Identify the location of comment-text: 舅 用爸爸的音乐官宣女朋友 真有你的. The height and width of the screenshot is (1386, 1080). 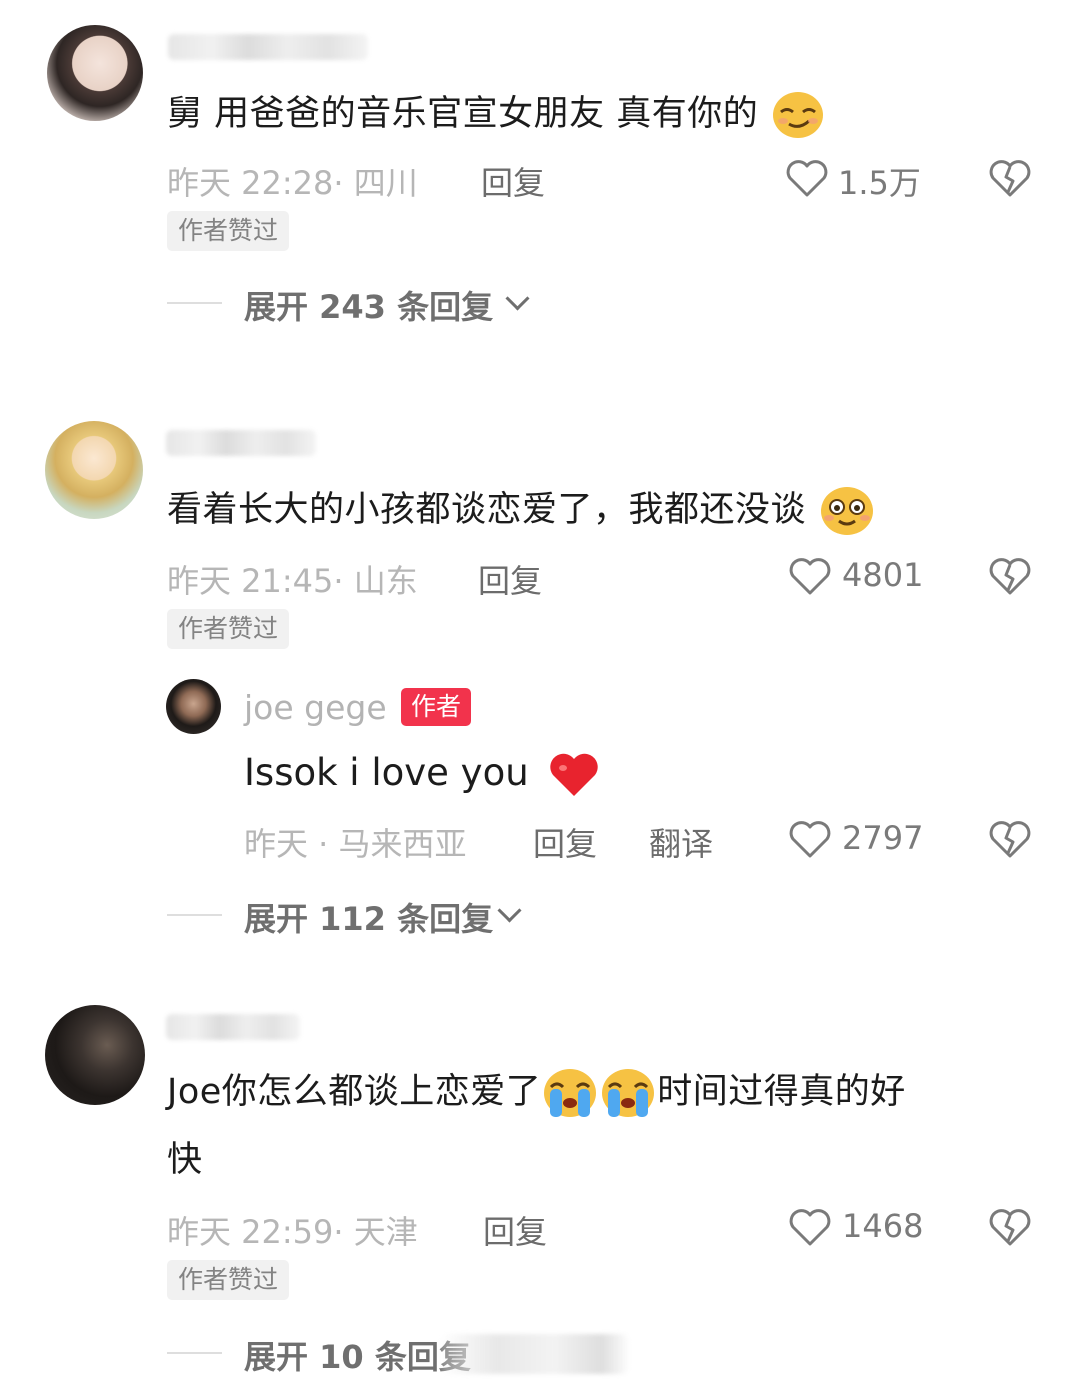
(496, 114).